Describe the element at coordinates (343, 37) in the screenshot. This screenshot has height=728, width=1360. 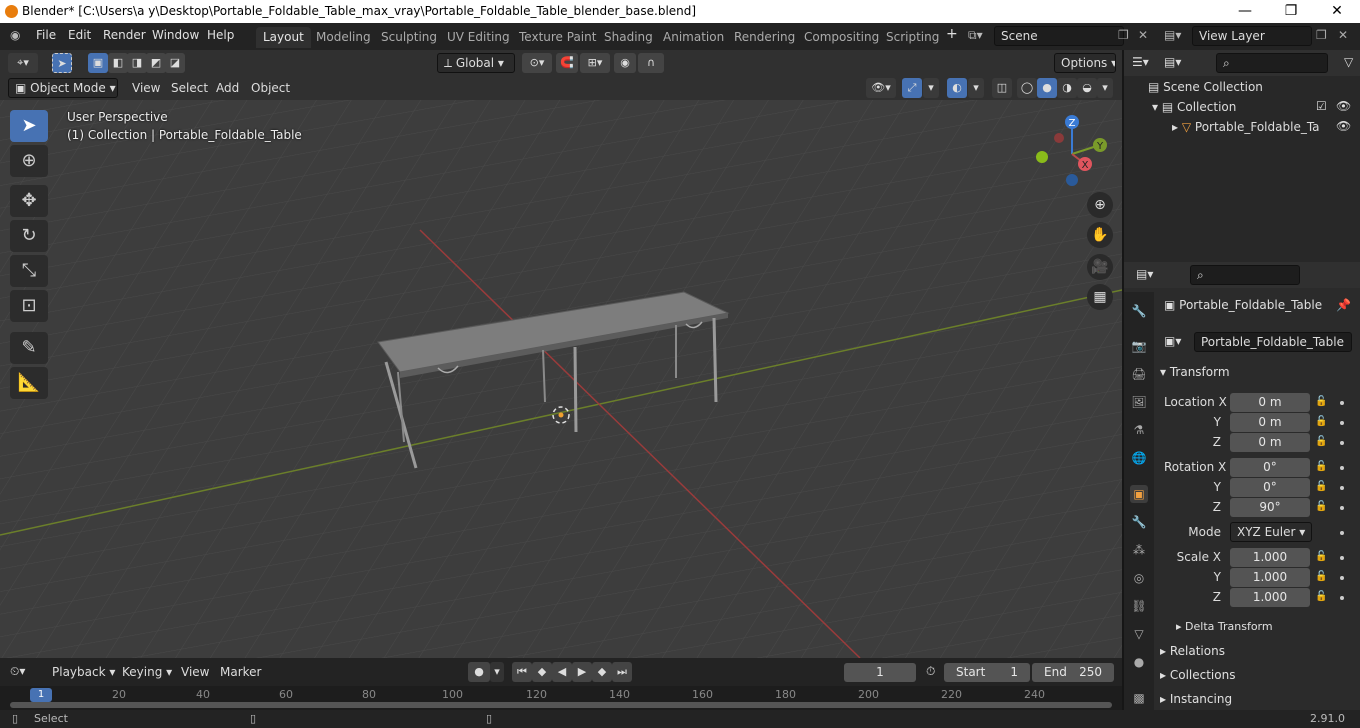
I see `tab-modeling: Modeling` at that location.